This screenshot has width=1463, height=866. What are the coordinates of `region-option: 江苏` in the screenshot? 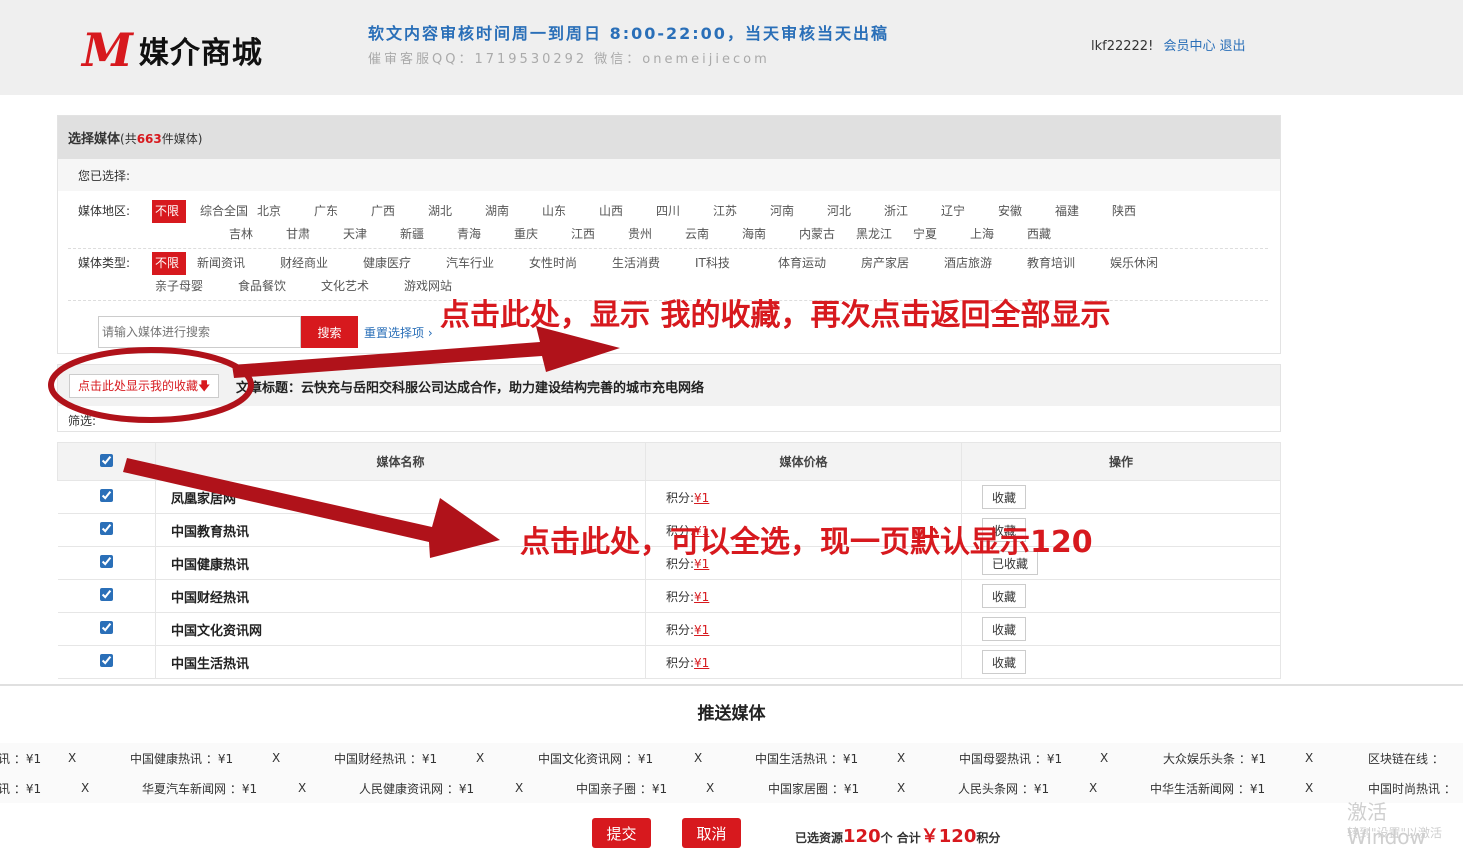 It's located at (738, 211).